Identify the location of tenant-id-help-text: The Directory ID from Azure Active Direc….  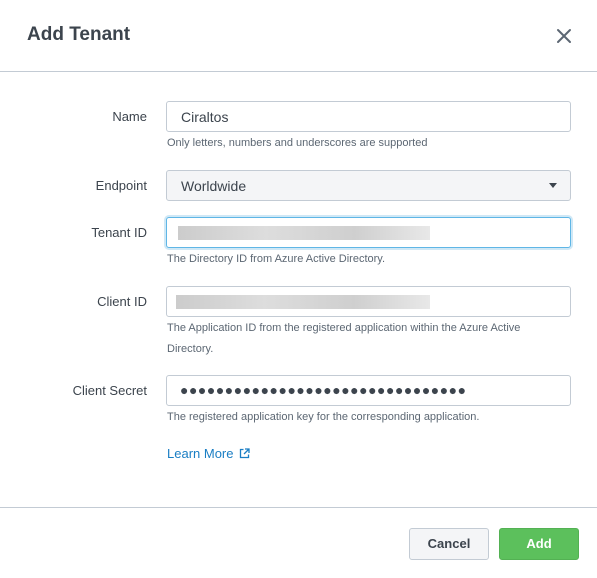
(276, 259).